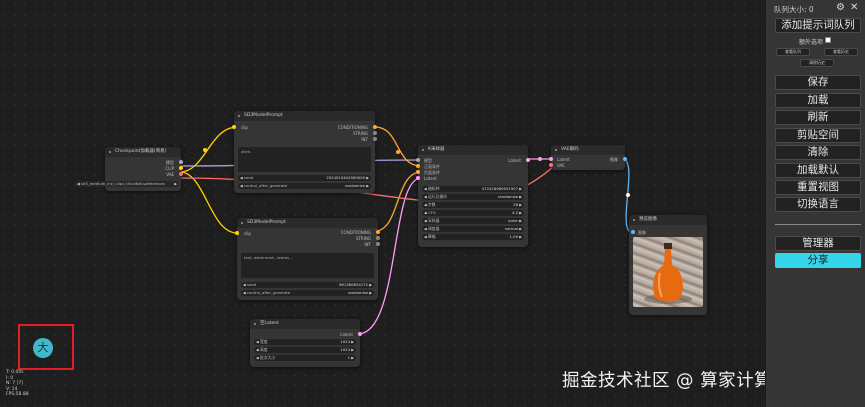 The image size is (865, 407). I want to click on scheduler-widget: ◀ 调度器 normal ▶, so click(473, 229).